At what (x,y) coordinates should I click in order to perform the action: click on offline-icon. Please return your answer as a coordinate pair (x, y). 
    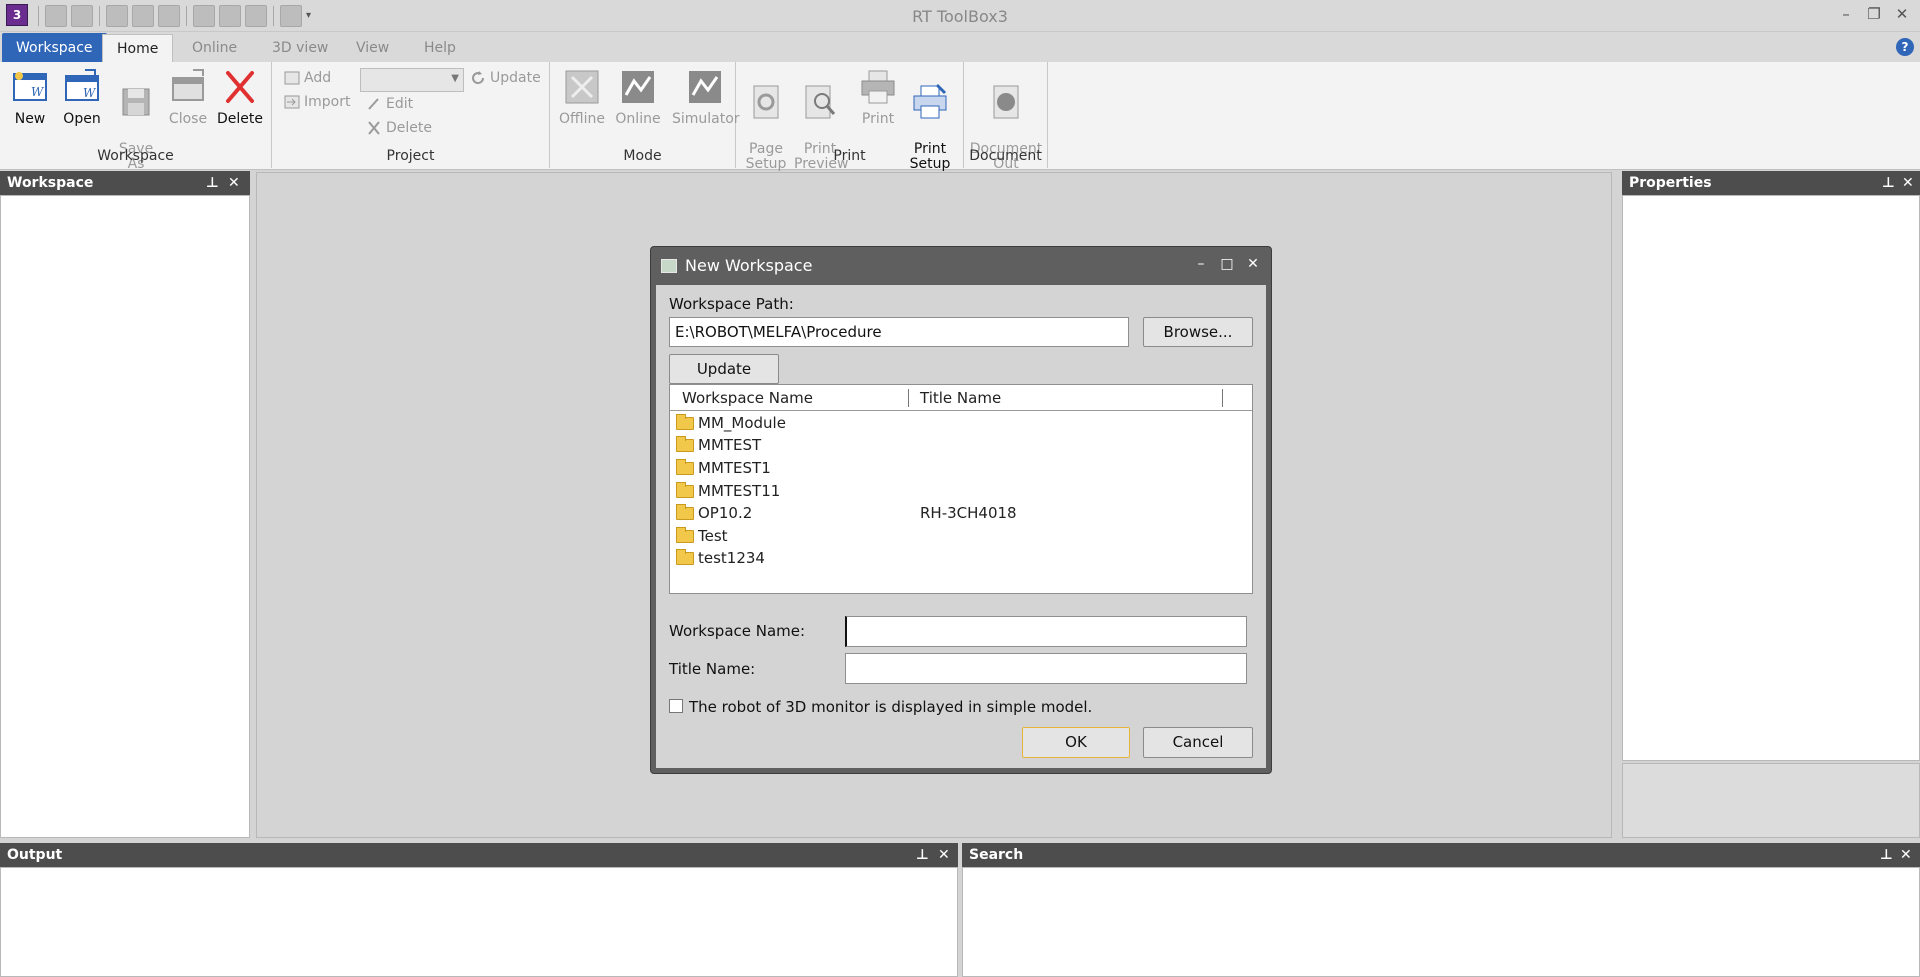
    Looking at the image, I should click on (117, 16).